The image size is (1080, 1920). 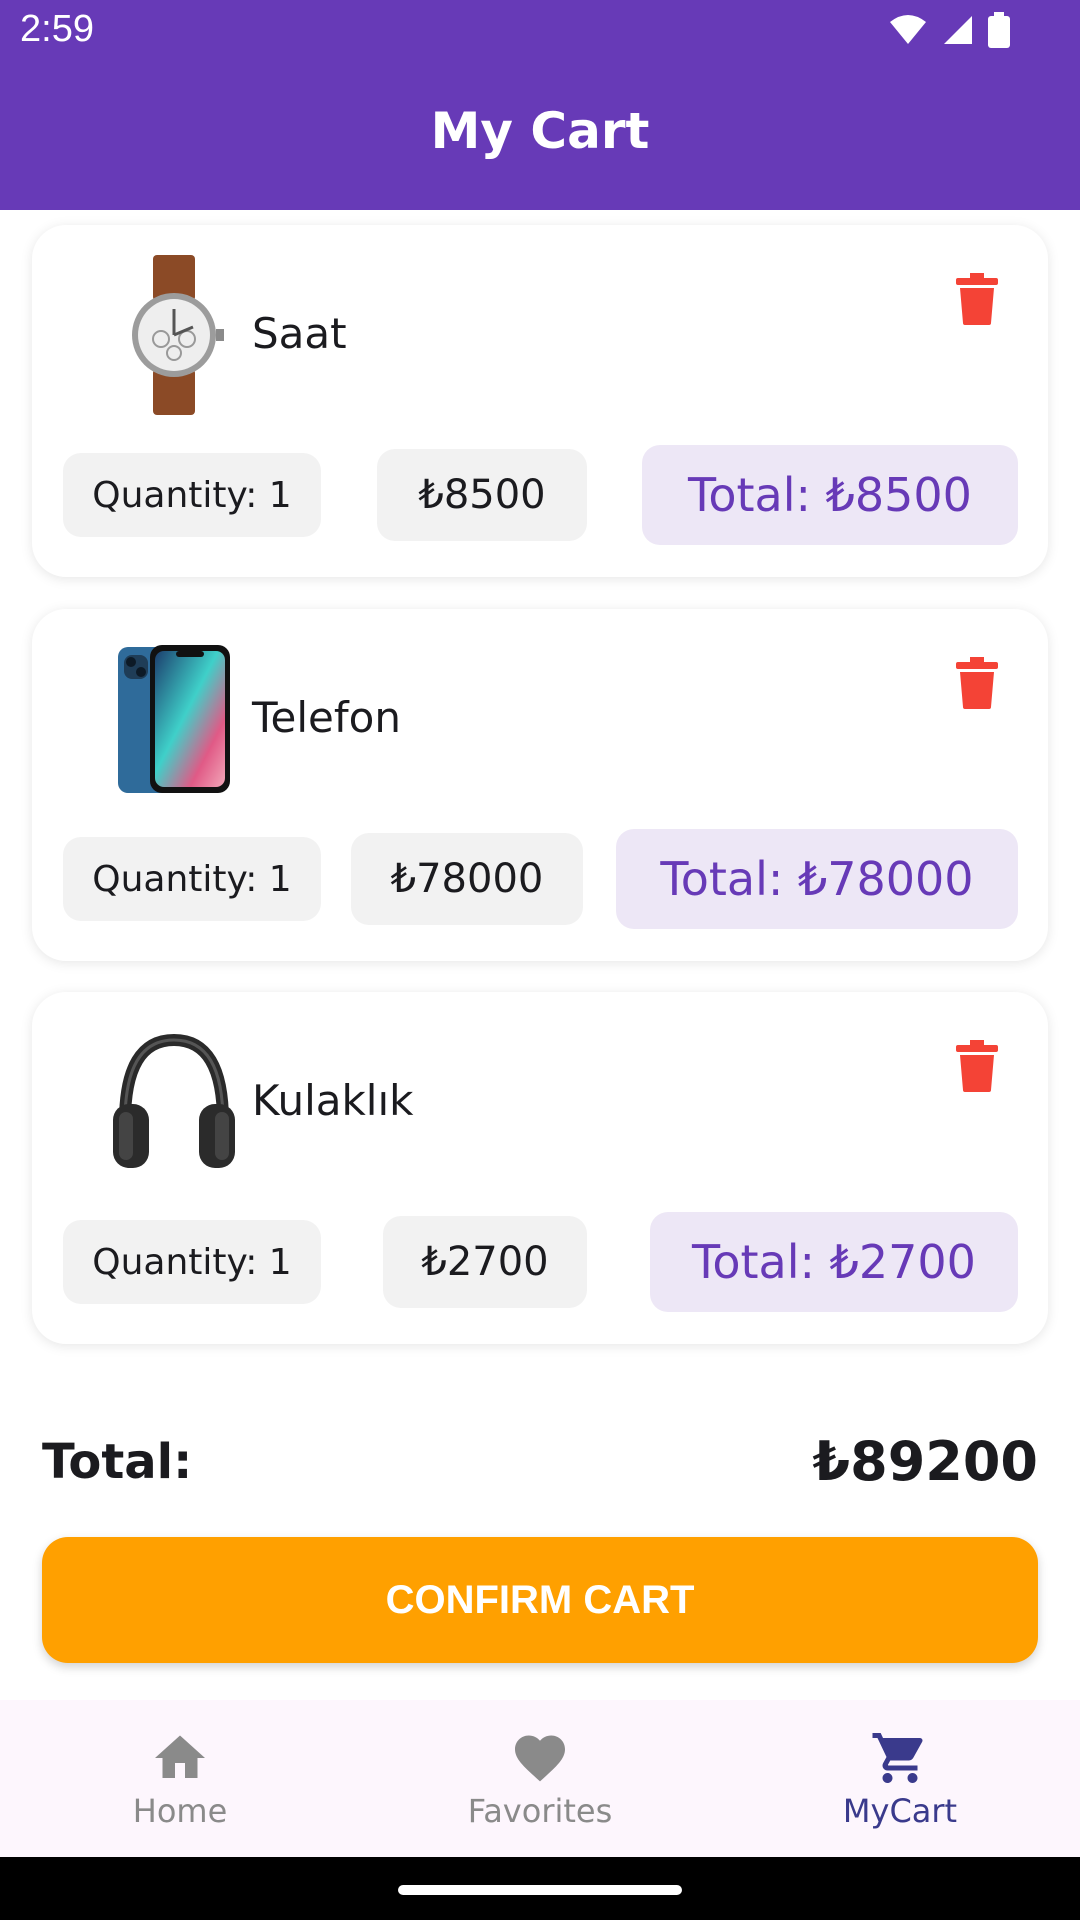 I want to click on page-title: My Cart, so click(x=540, y=131).